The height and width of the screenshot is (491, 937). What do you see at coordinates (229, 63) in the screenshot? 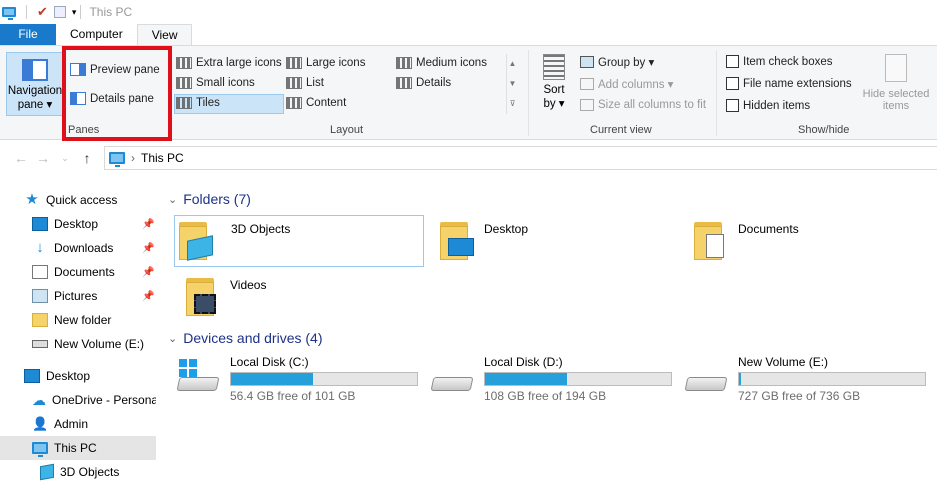
I see `layout-extra-large-icons: Extra large icons` at bounding box center [229, 63].